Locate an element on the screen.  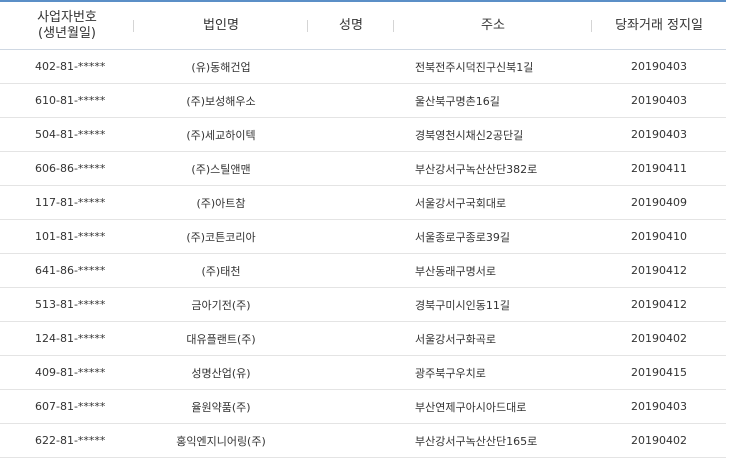
cell-address: 울산북구명촌16길 is located at coordinates (493, 100).